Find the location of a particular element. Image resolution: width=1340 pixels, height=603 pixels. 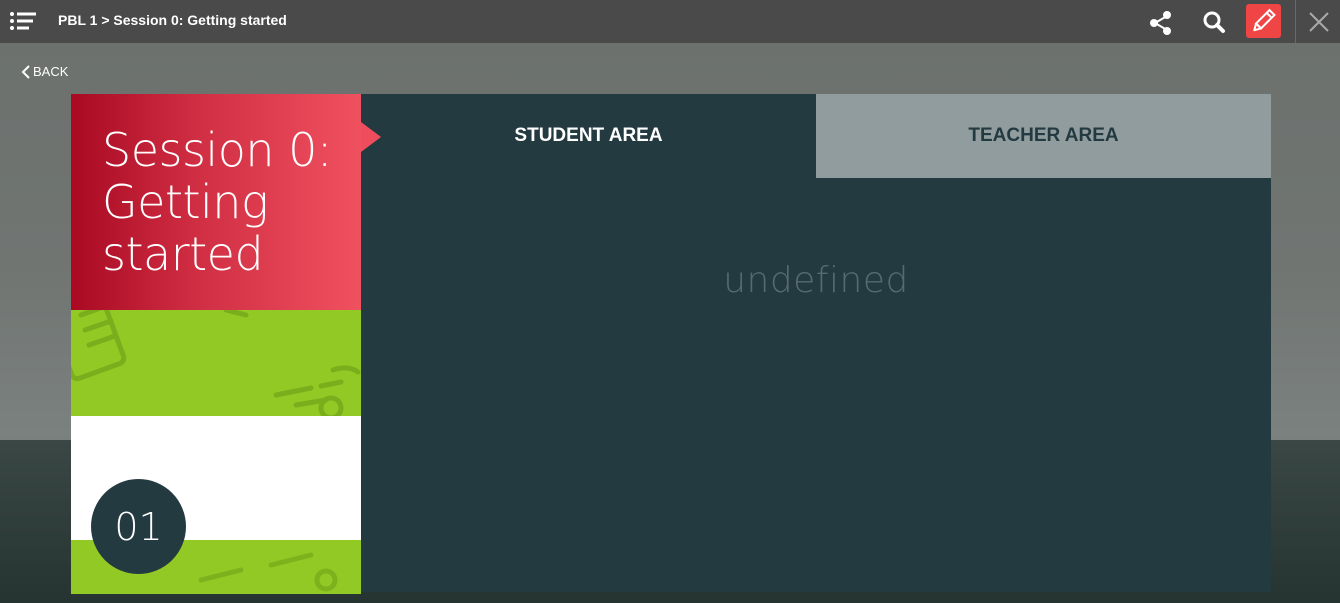

content-placeholder-text: undefined is located at coordinates (816, 280).